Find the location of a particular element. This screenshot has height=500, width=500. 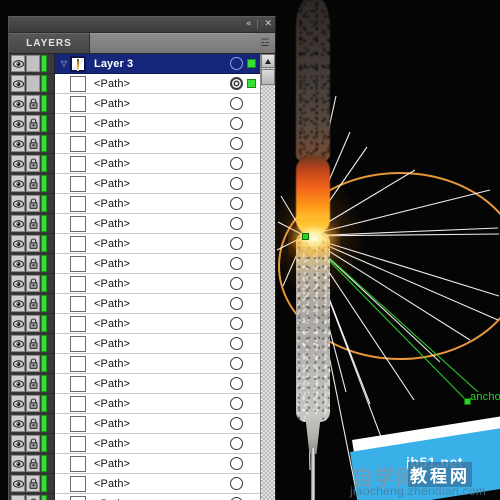

sparkler-artwork is located at coordinates (313, 250).